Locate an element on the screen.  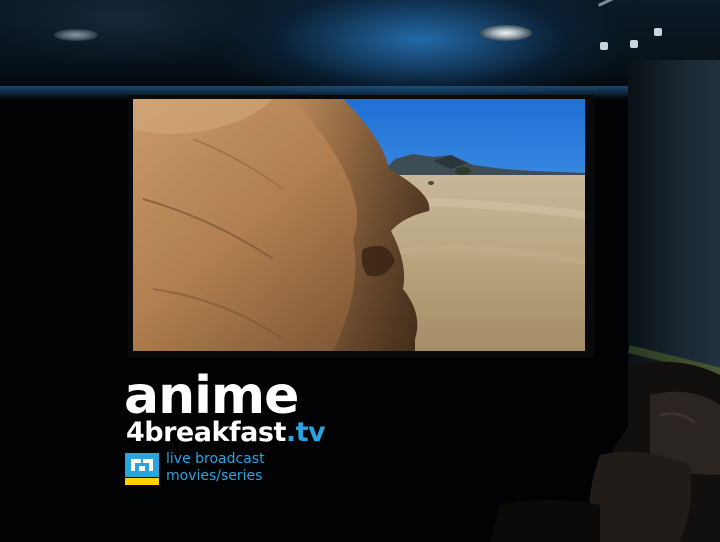
brand-tld: .tv is located at coordinates (305, 432).